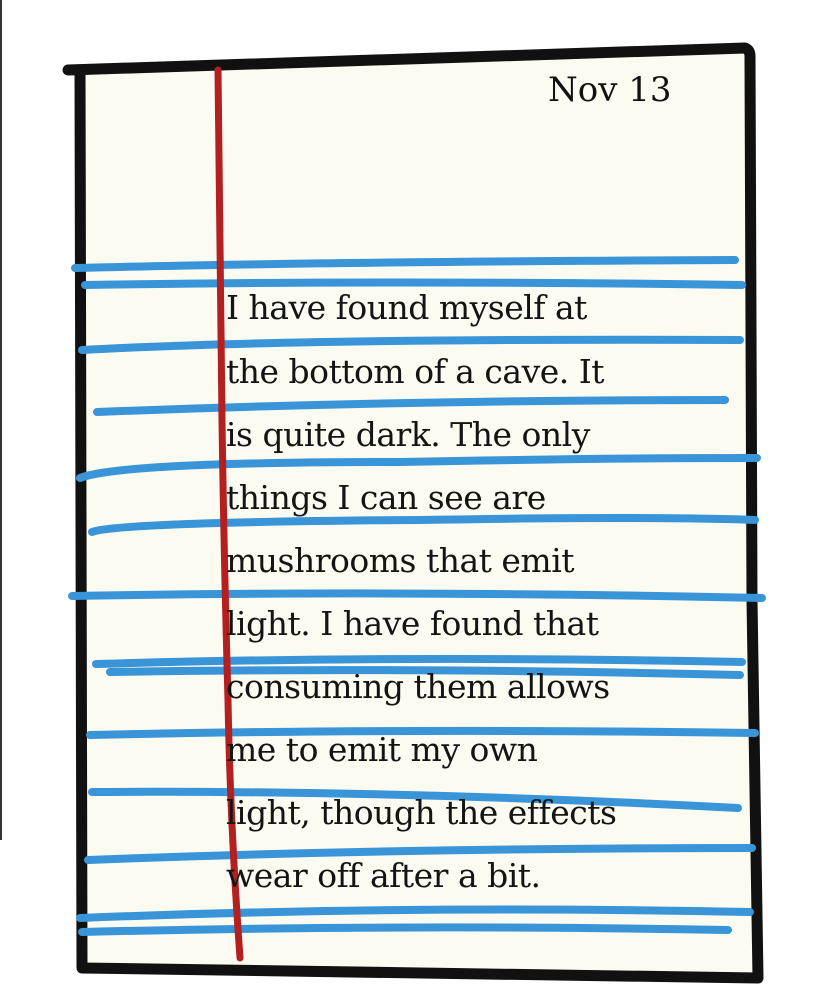  What do you see at coordinates (406, 307) in the screenshot?
I see `journal-text-line: I have found myself at` at bounding box center [406, 307].